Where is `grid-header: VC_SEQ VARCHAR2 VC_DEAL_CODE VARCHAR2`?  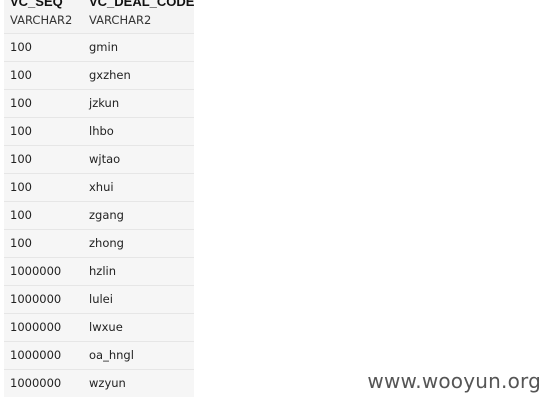 grid-header: VC_SEQ VARCHAR2 VC_DEAL_CODE VARCHAR2 is located at coordinates (99, 16).